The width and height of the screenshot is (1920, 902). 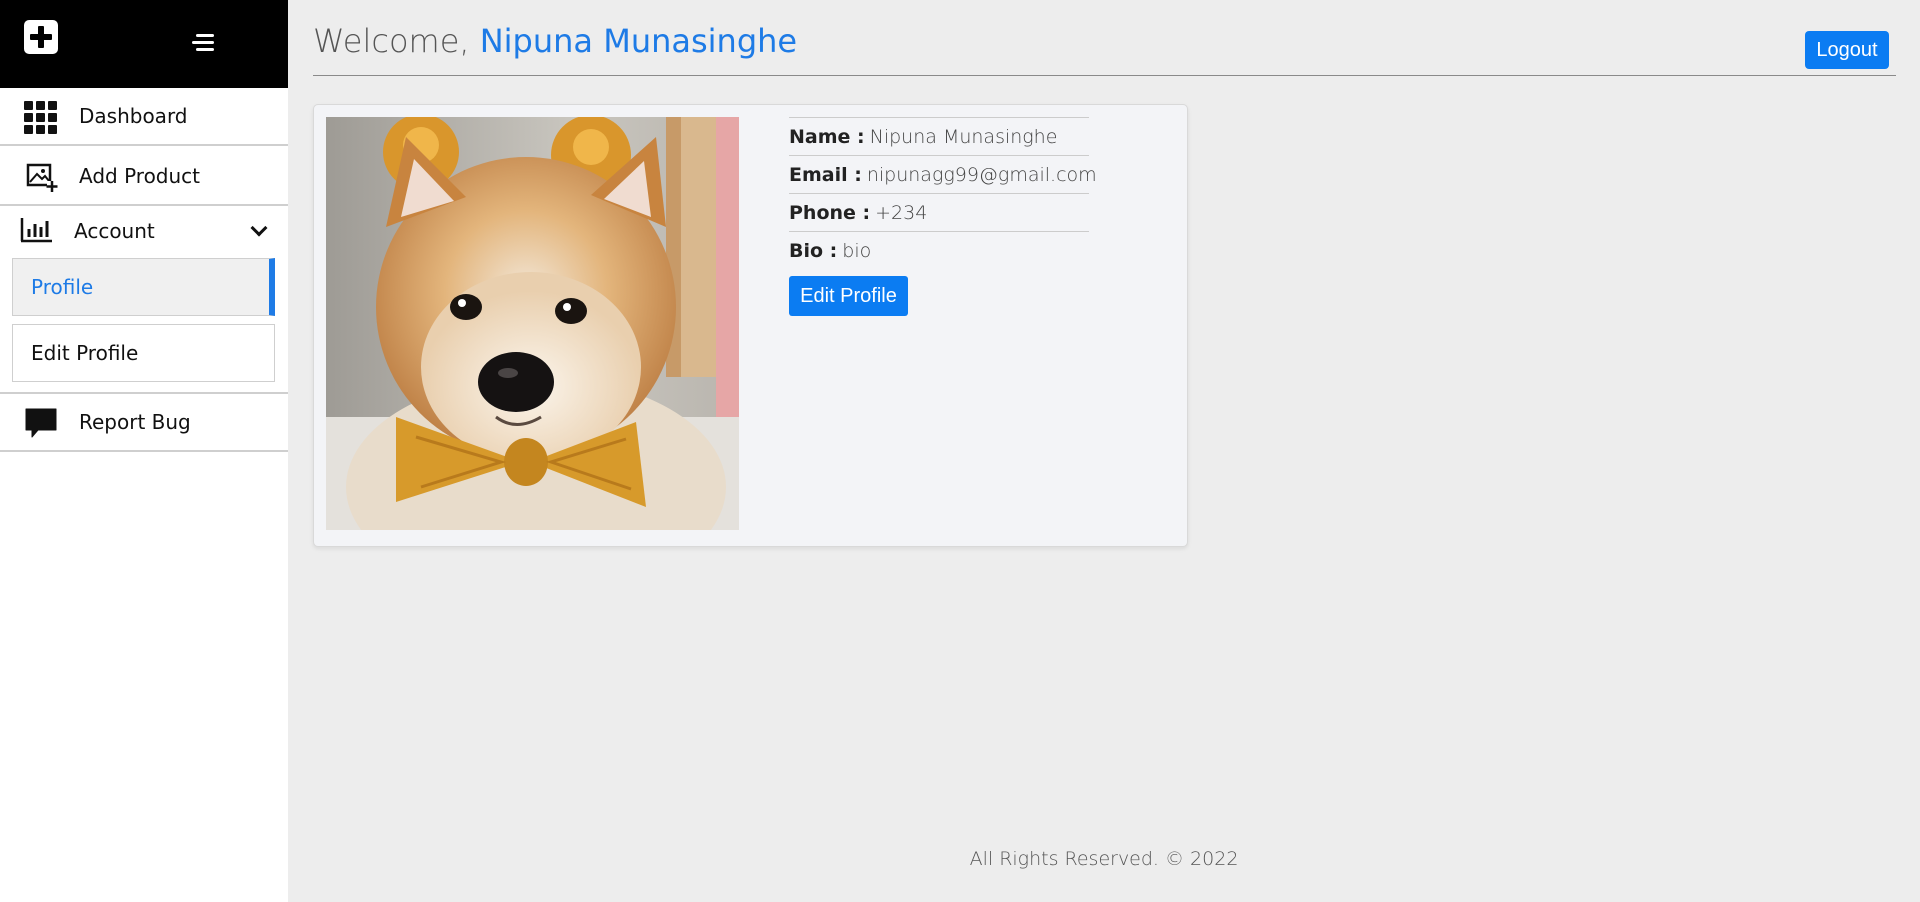 What do you see at coordinates (144, 44) in the screenshot?
I see `sidebar-header` at bounding box center [144, 44].